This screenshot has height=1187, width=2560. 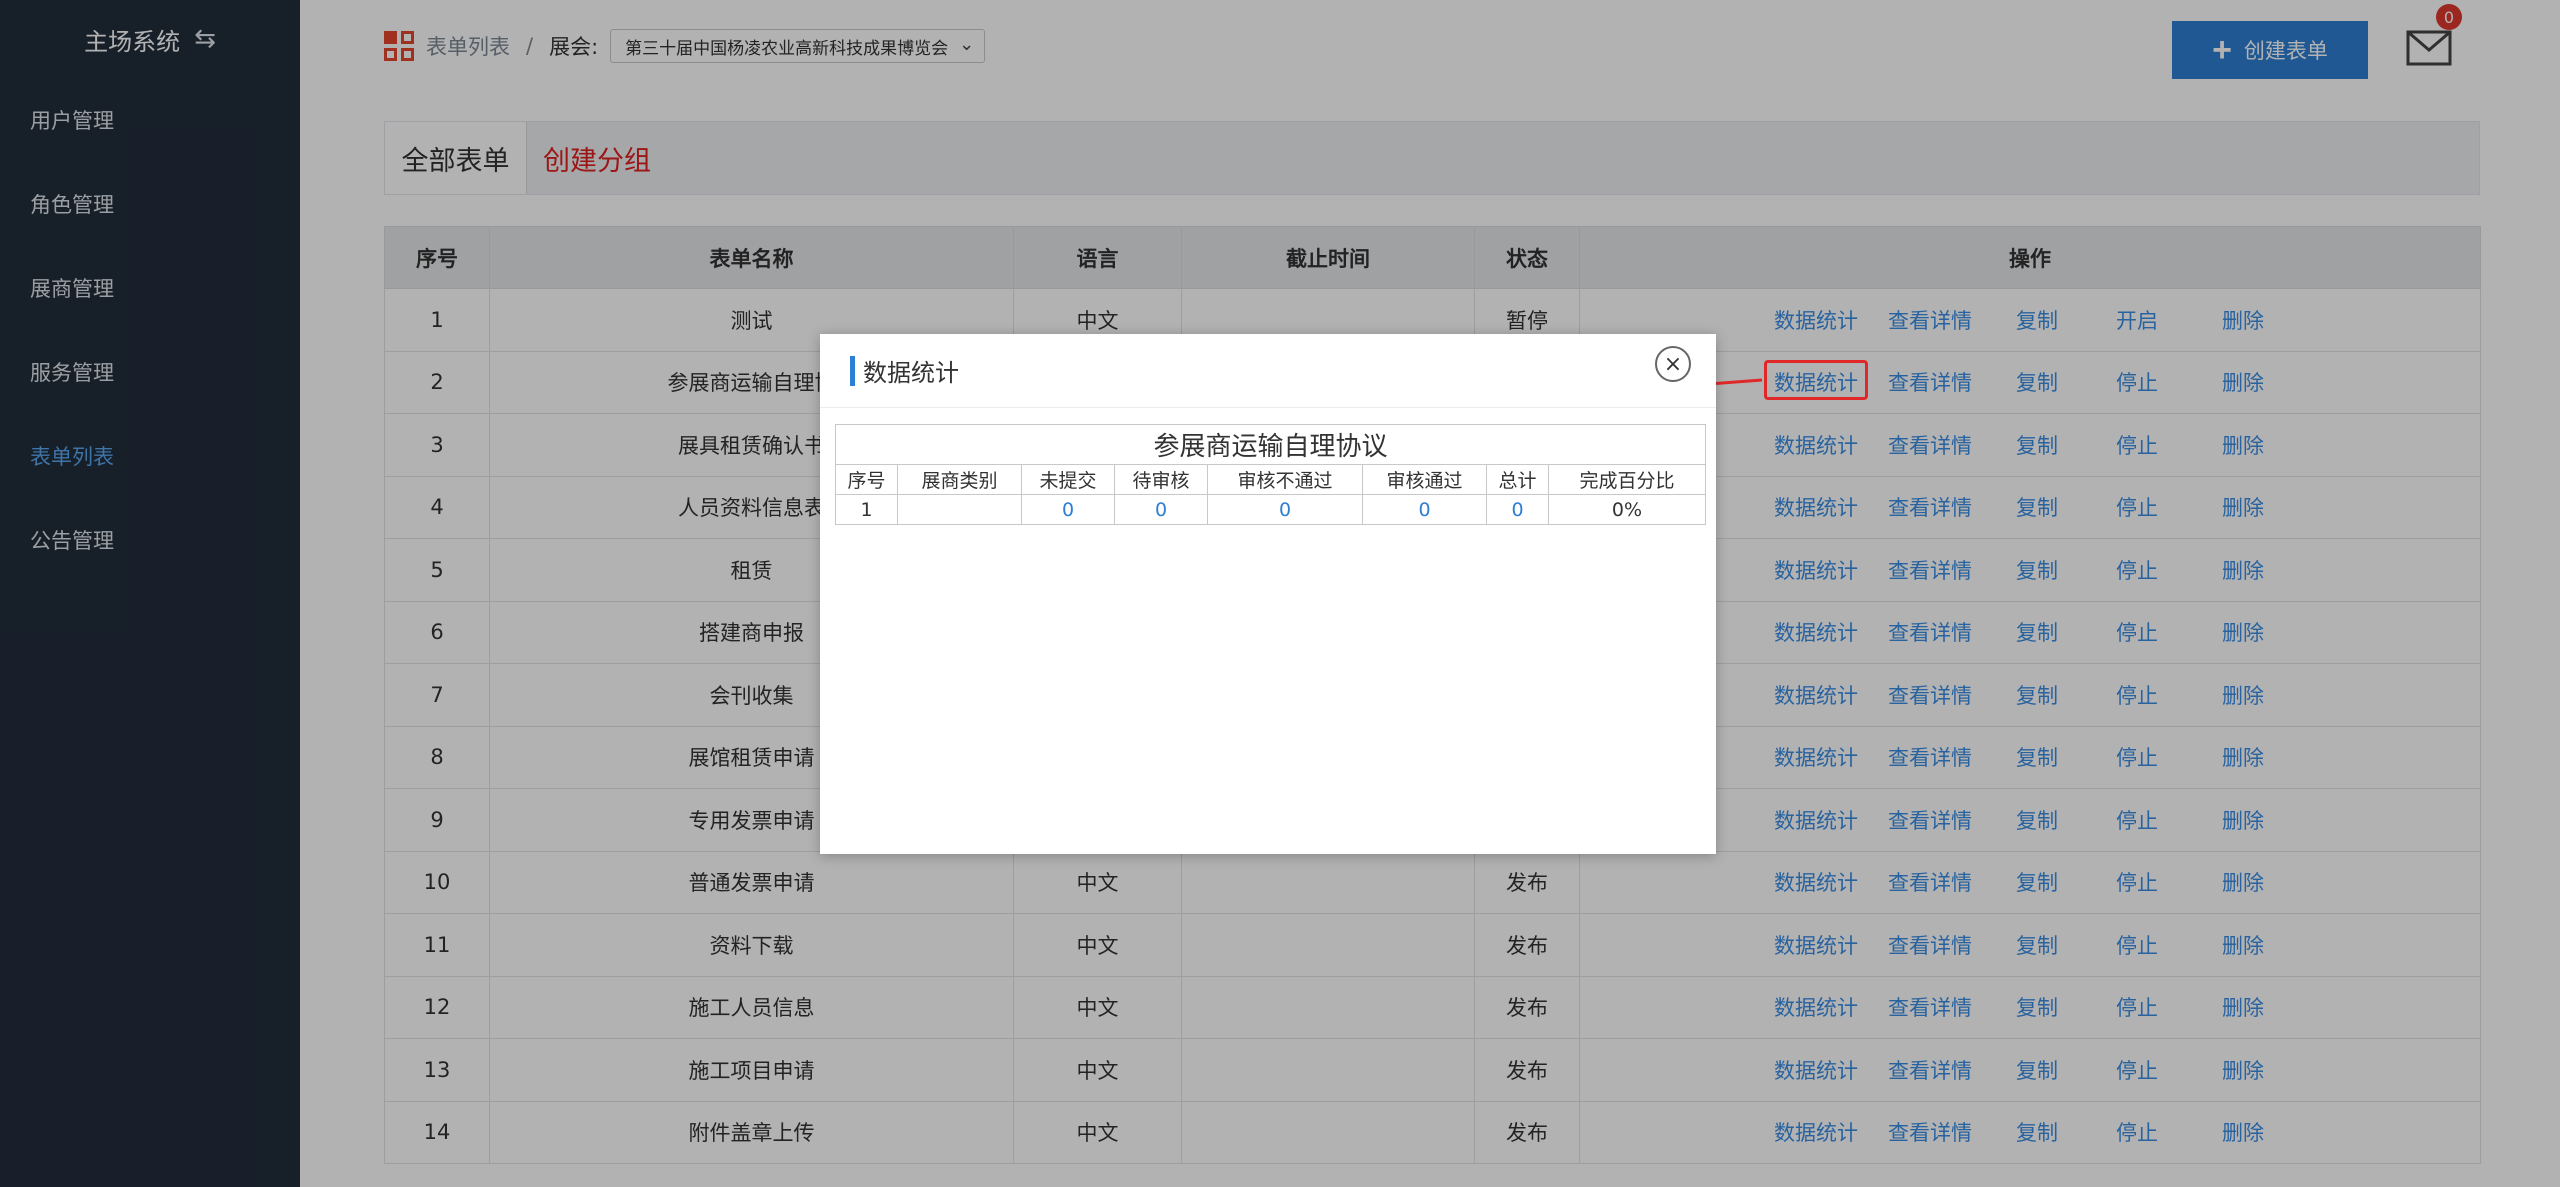 I want to click on stats-col-unsubmitted: 未提交, so click(x=1068, y=479).